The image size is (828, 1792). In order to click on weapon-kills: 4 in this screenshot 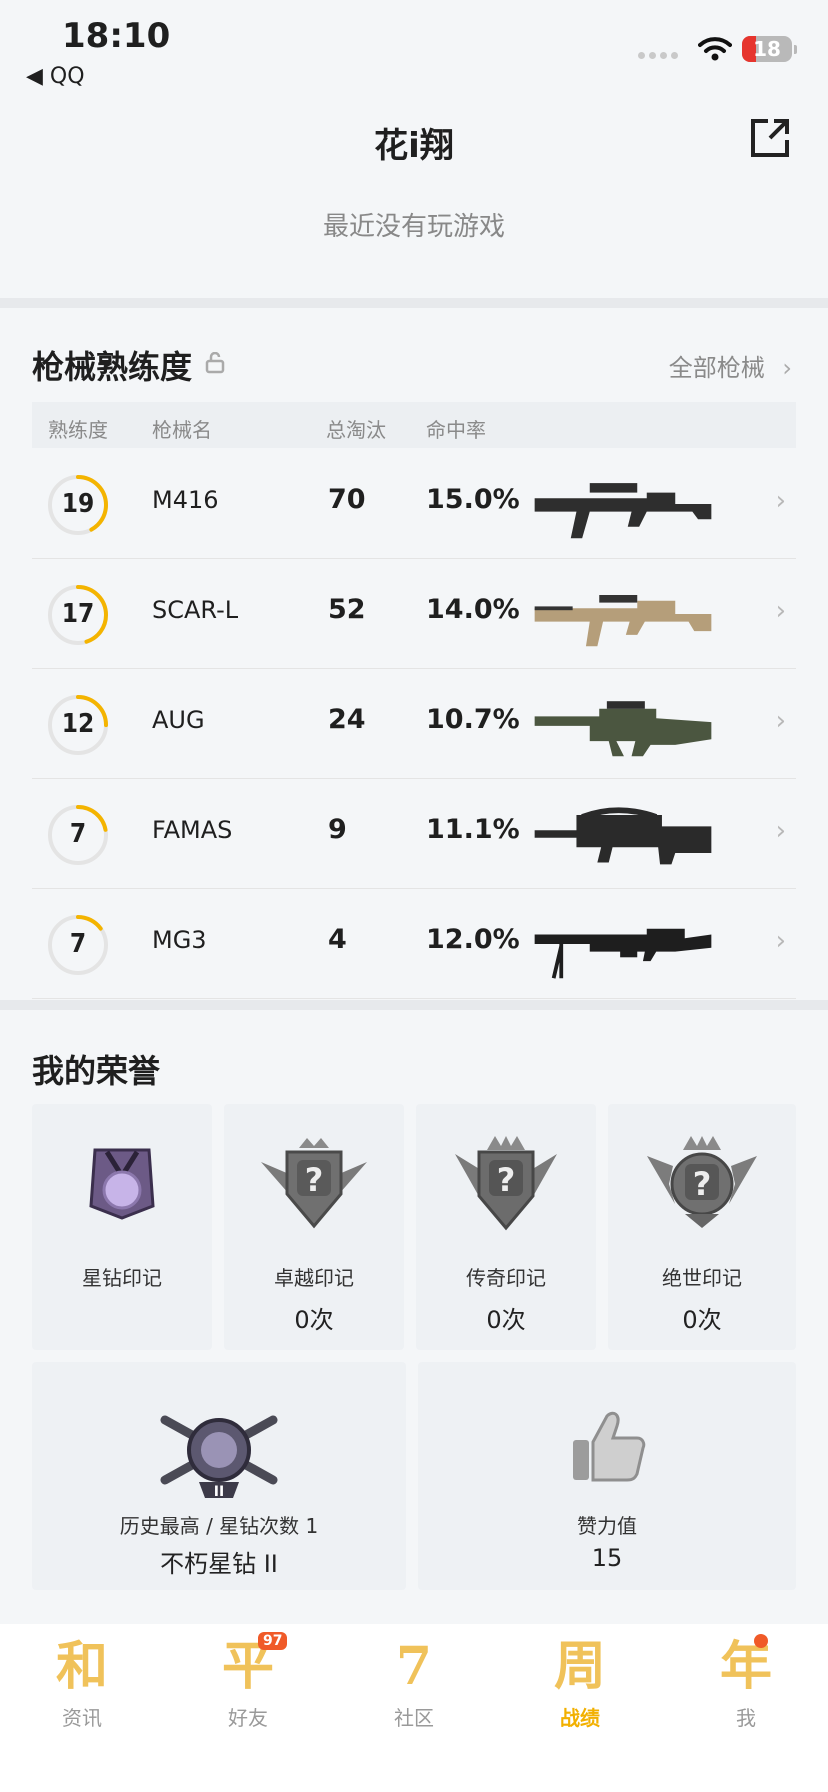, I will do `click(337, 939)`.